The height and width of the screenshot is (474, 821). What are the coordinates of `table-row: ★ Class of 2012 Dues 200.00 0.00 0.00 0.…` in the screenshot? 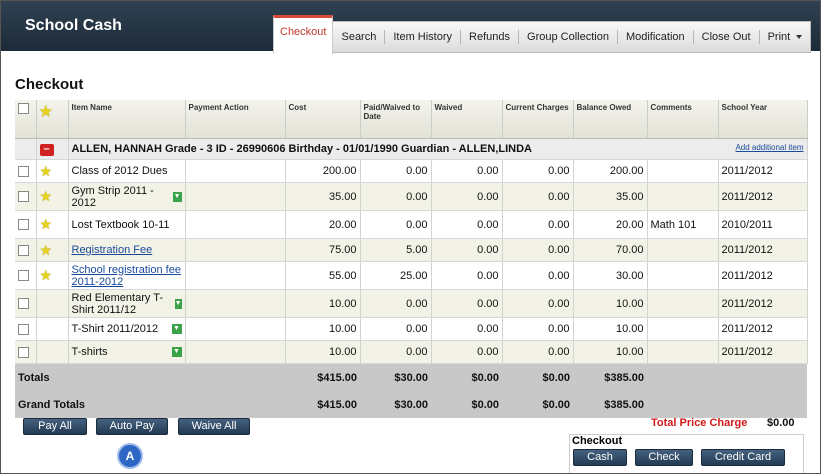 It's located at (411, 171).